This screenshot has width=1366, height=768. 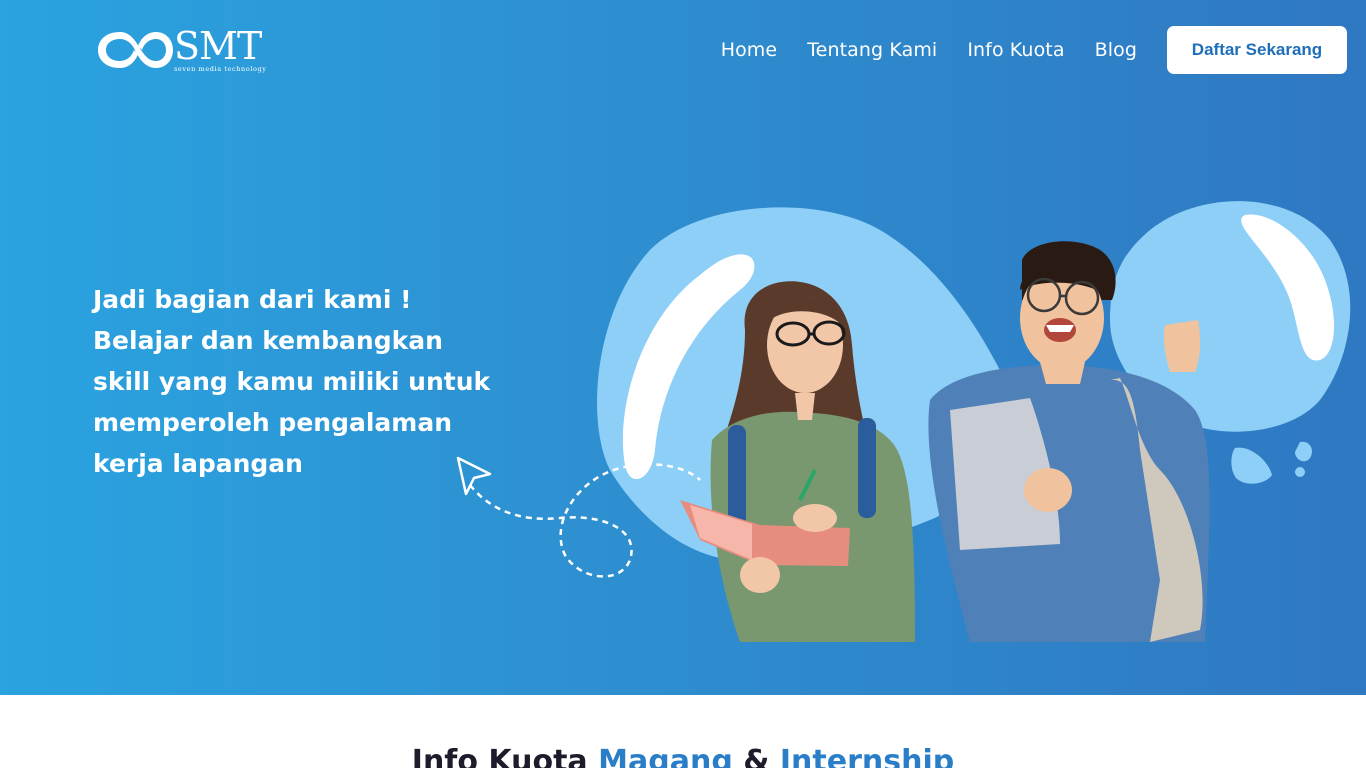 I want to click on blob-dot, so click(x=1300, y=472).